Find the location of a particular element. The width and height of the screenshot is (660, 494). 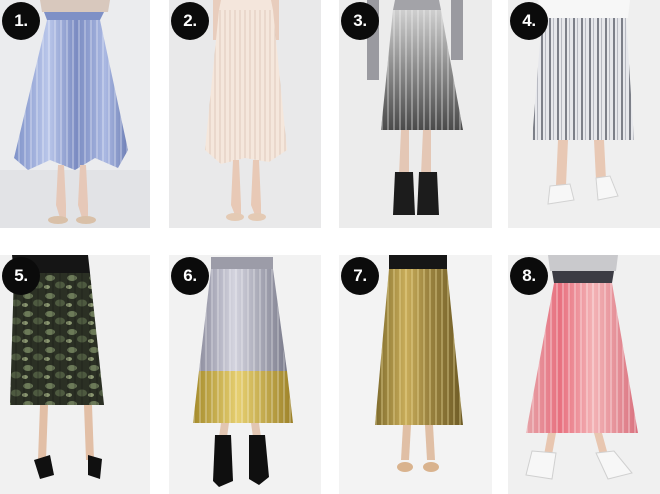

item-number-badge: 2. is located at coordinates (190, 21).